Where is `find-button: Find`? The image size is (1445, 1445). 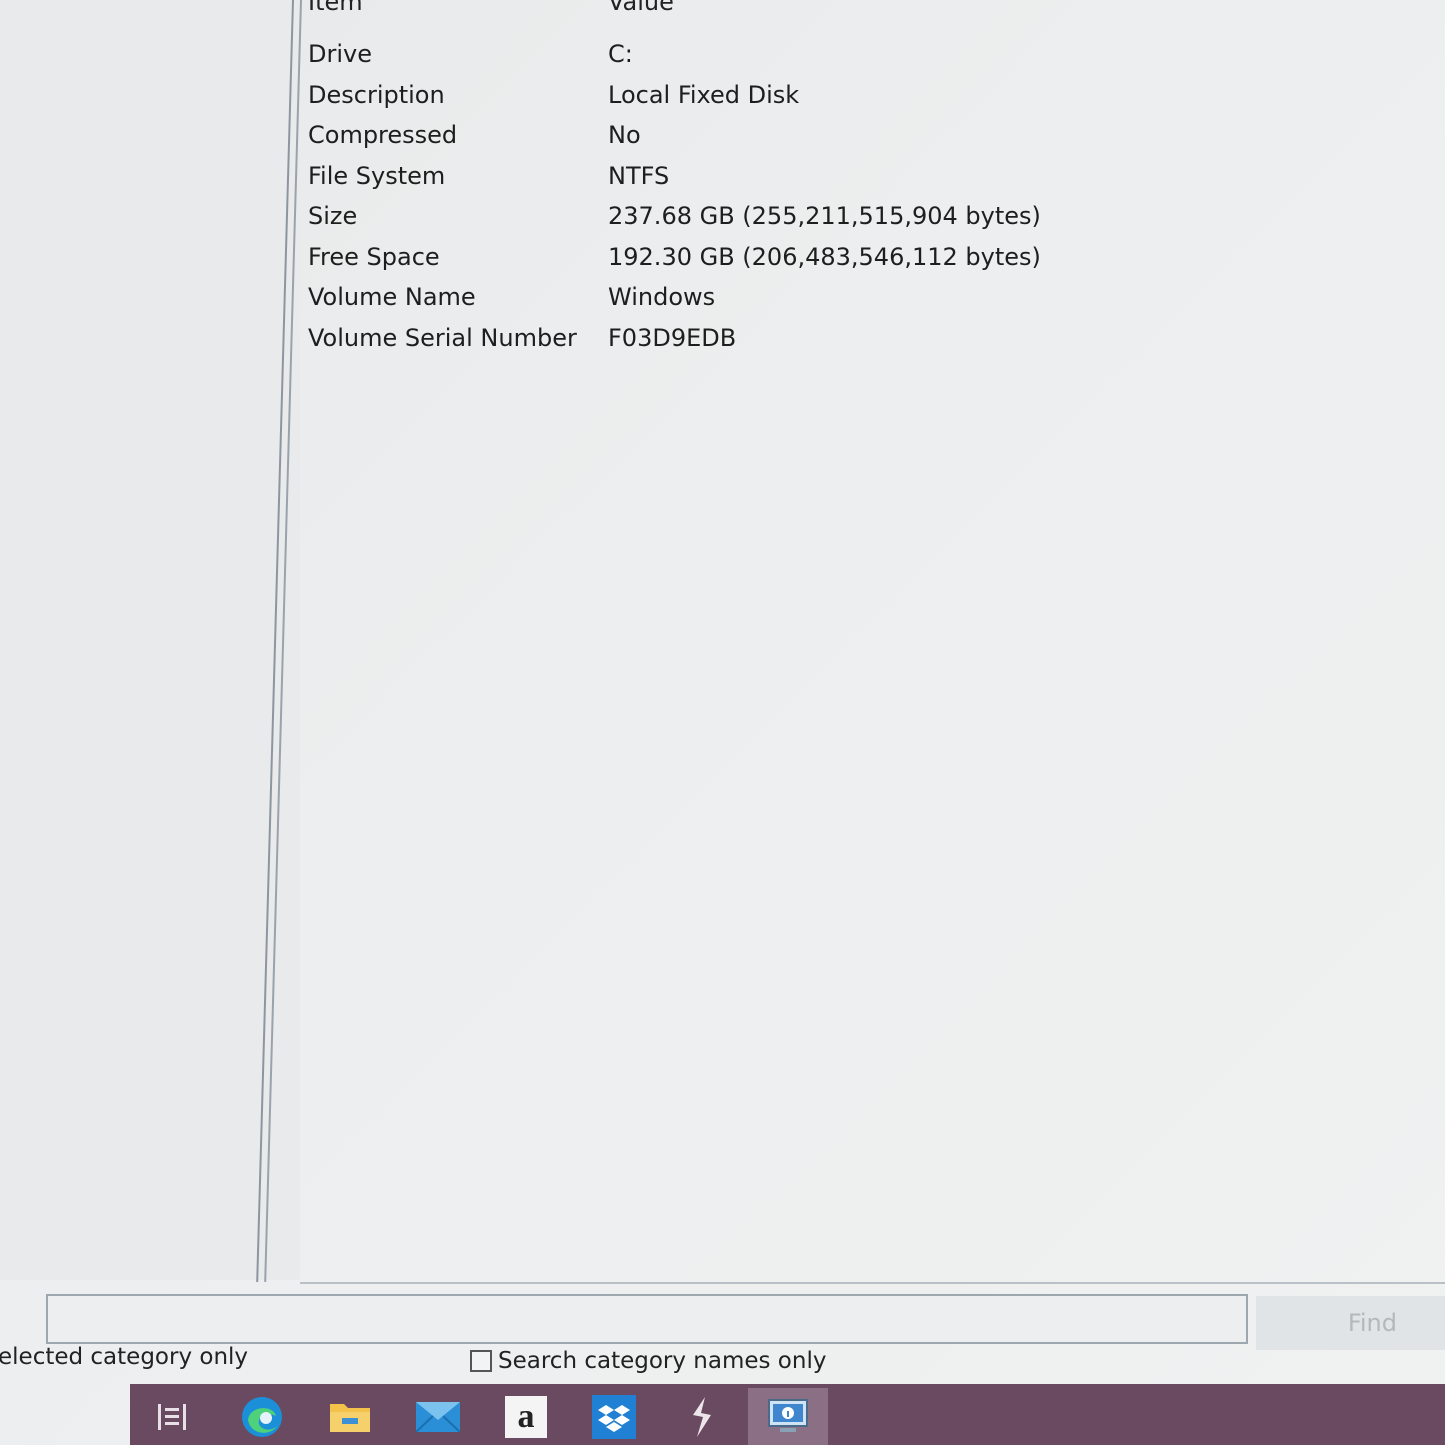
find-button: Find is located at coordinates (1350, 1323).